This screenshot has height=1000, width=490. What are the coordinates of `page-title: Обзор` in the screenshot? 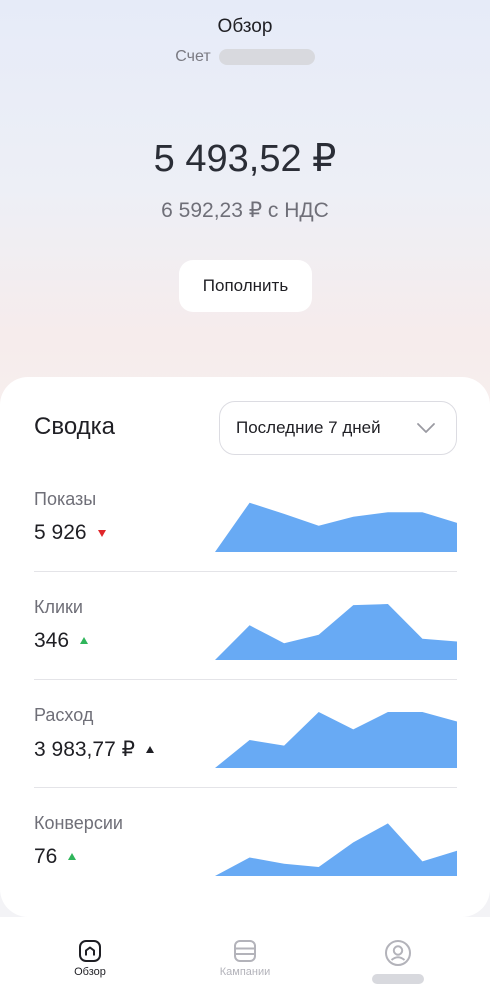 It's located at (245, 26).